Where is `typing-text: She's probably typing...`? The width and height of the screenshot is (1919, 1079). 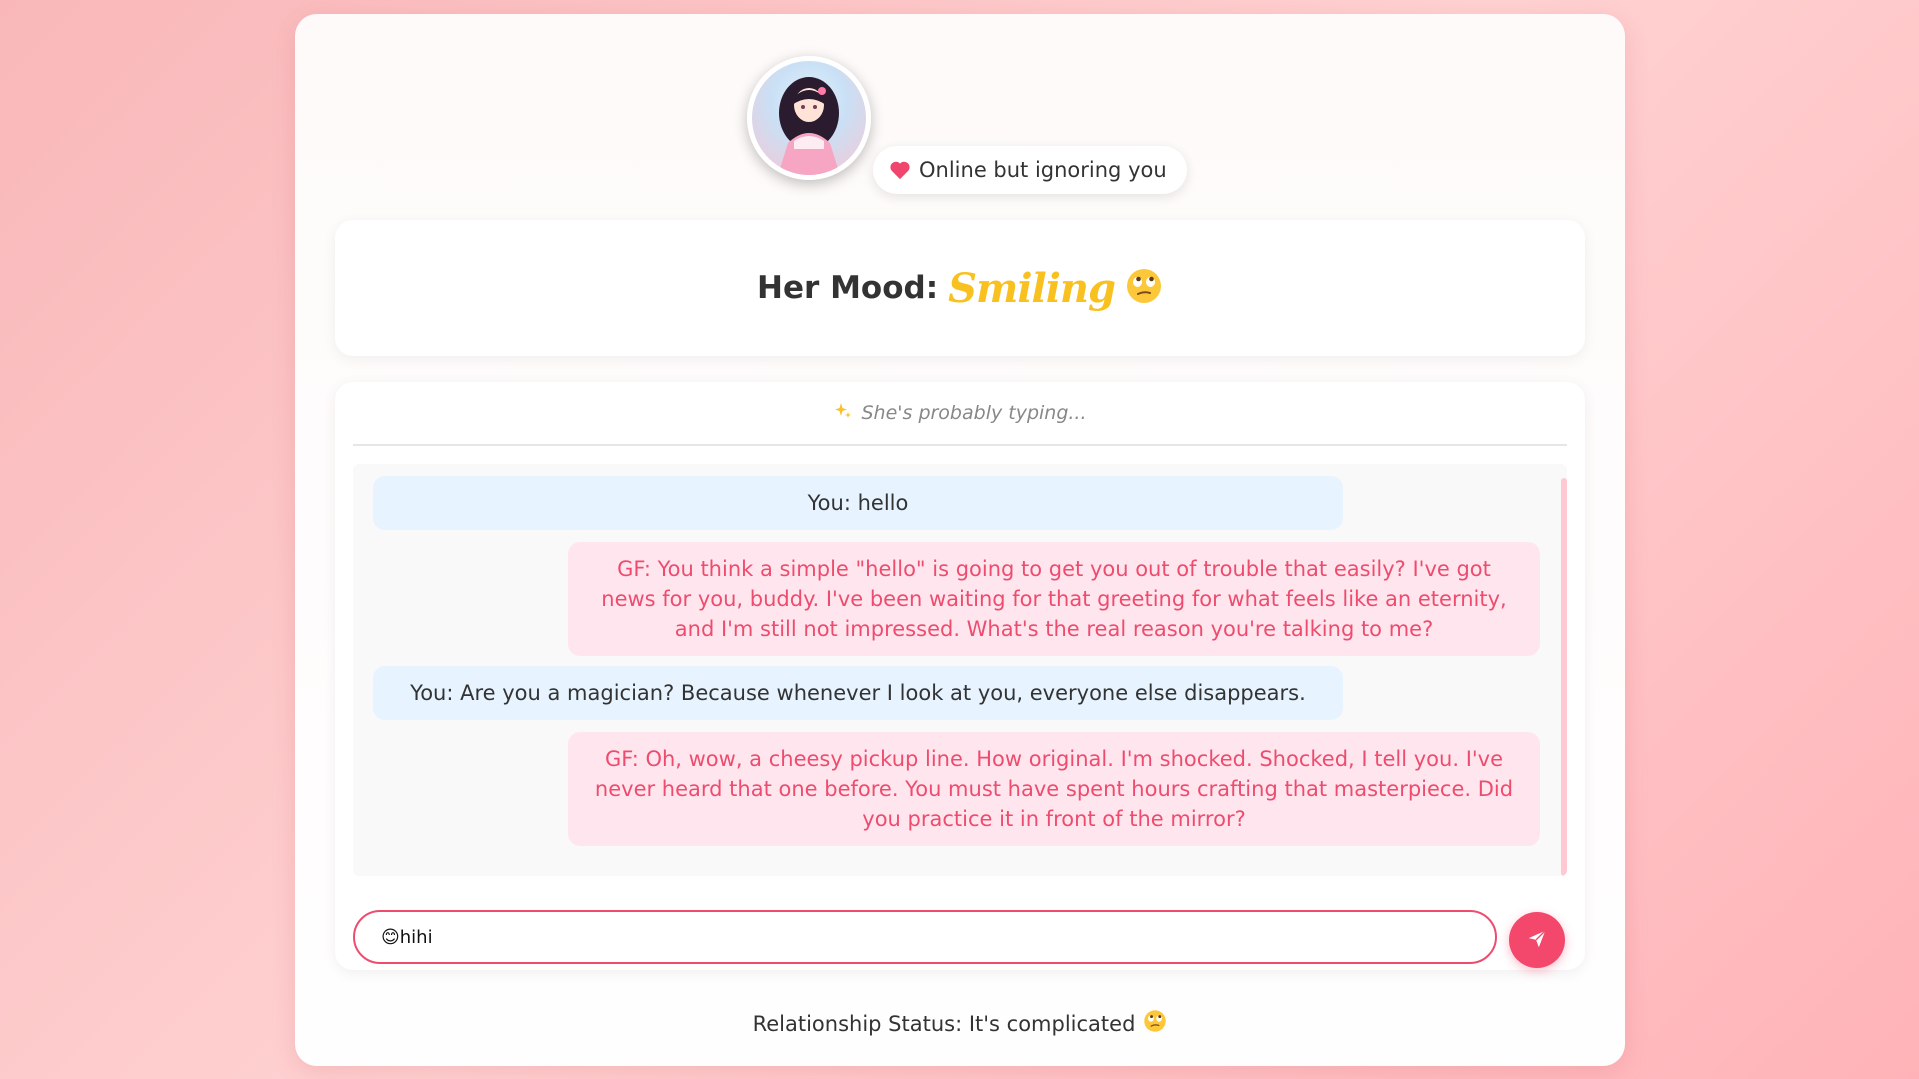
typing-text: She's probably typing... is located at coordinates (974, 413).